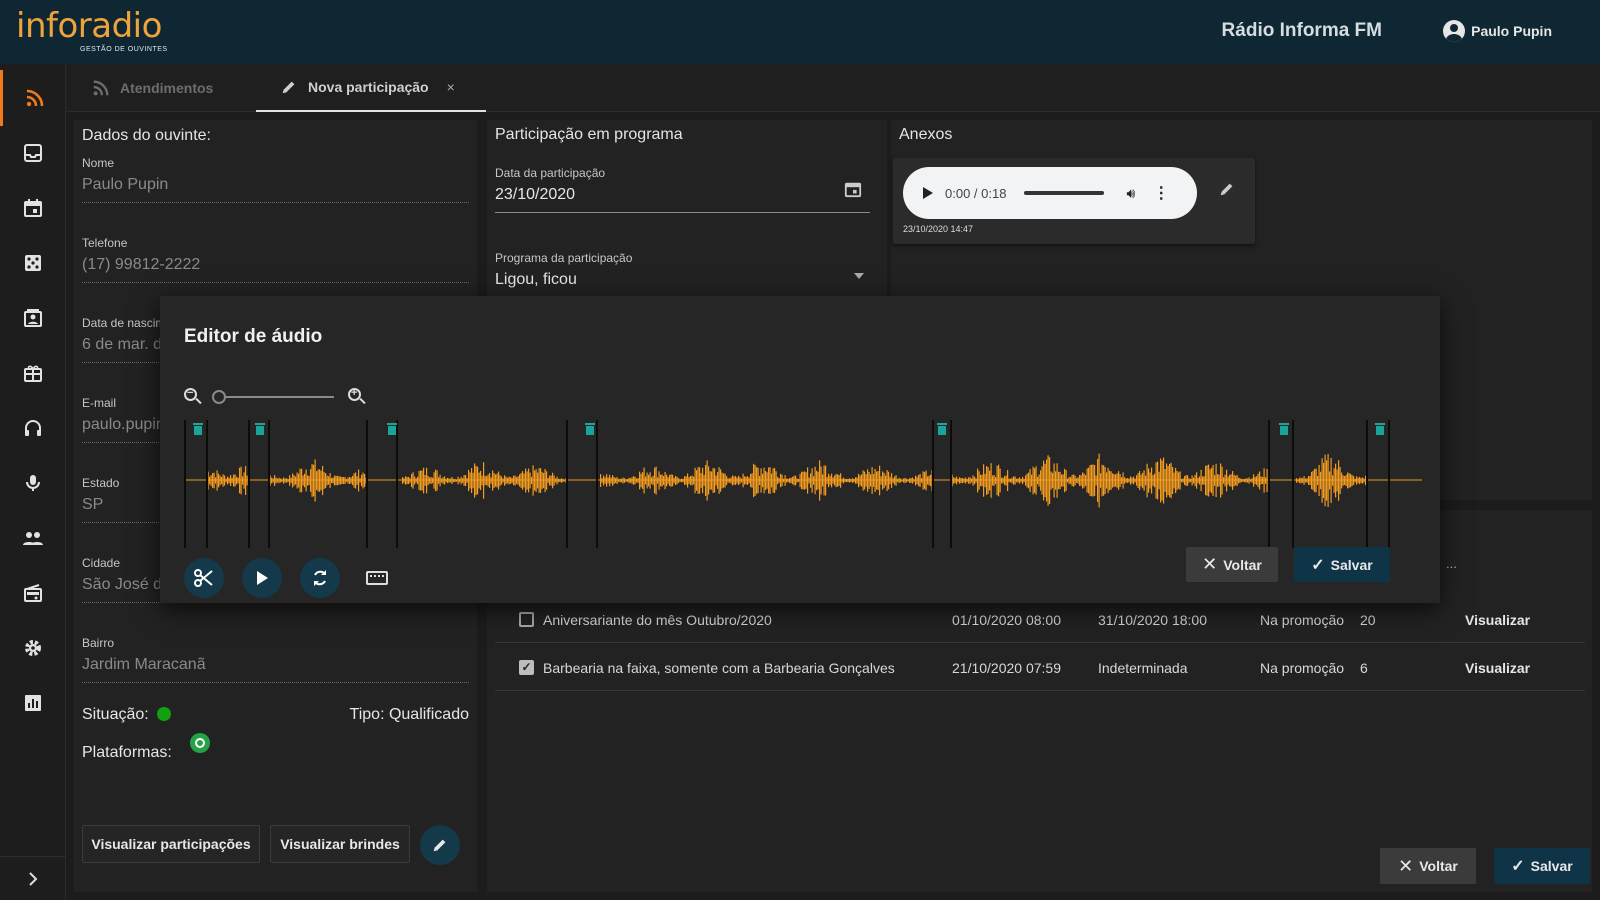 This screenshot has width=1600, height=900. What do you see at coordinates (167, 88) in the screenshot?
I see `tab-label: Atendimentos` at bounding box center [167, 88].